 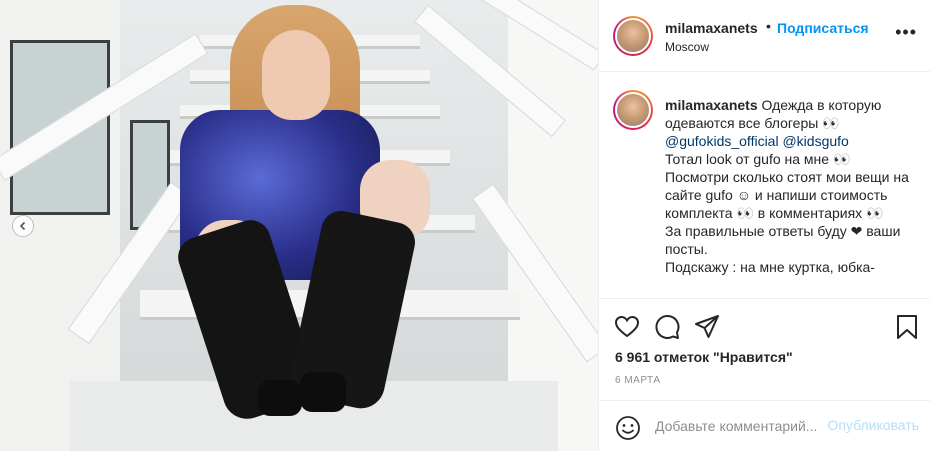 I want to click on carousel-prev-button, so click(x=23, y=226).